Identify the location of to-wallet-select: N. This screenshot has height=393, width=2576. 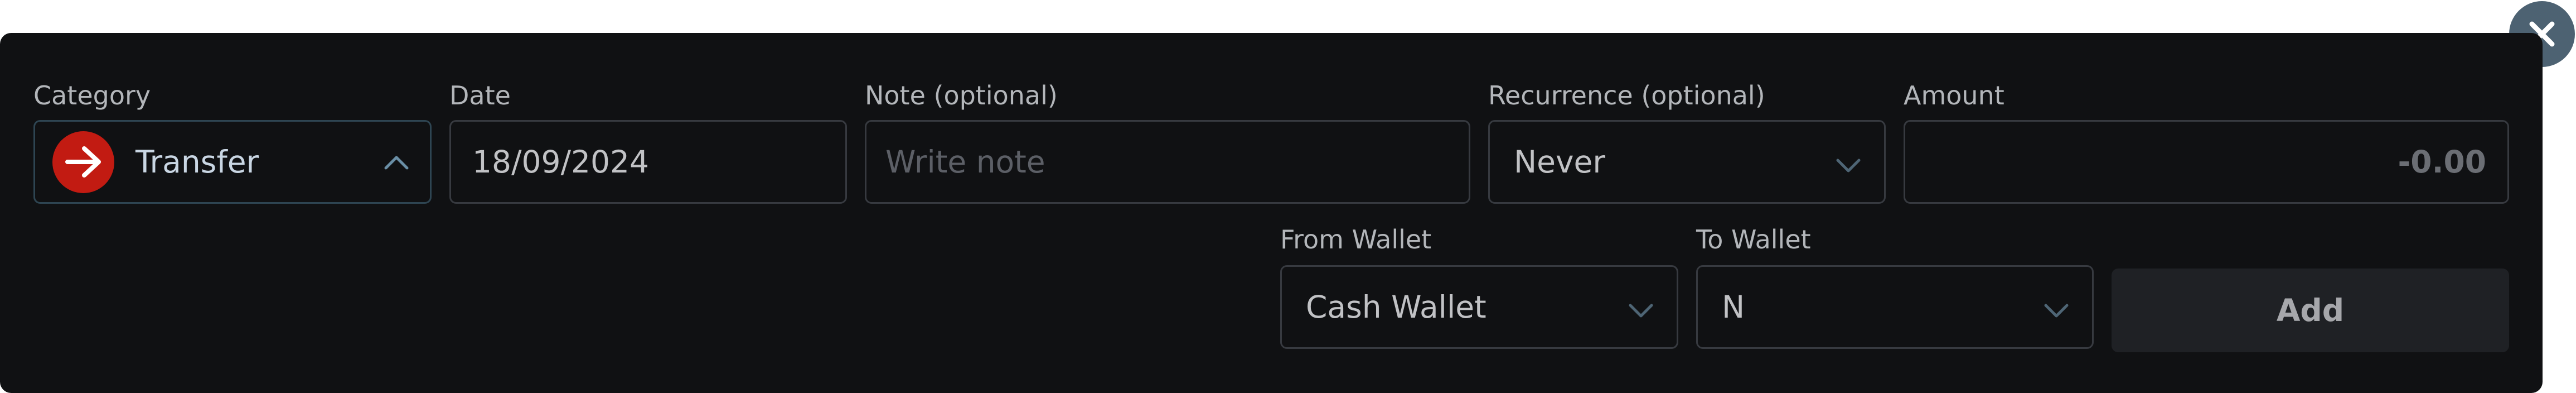
(1895, 307).